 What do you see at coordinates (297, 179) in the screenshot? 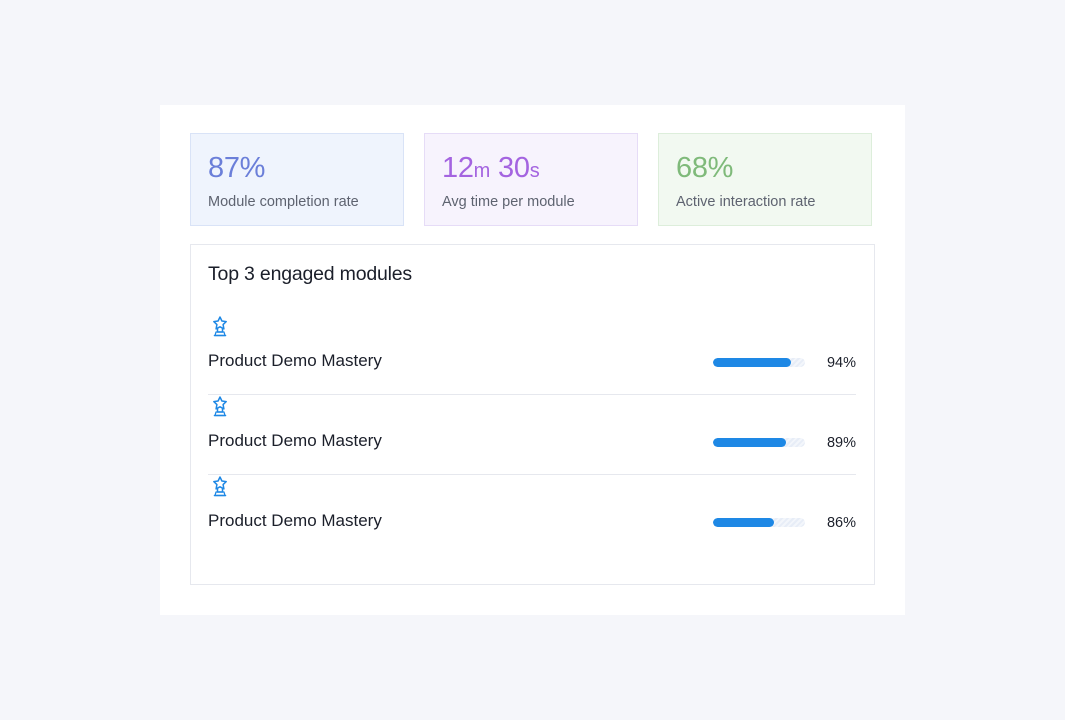
I see `stat-card-completion-rate: 87% Module completion rate` at bounding box center [297, 179].